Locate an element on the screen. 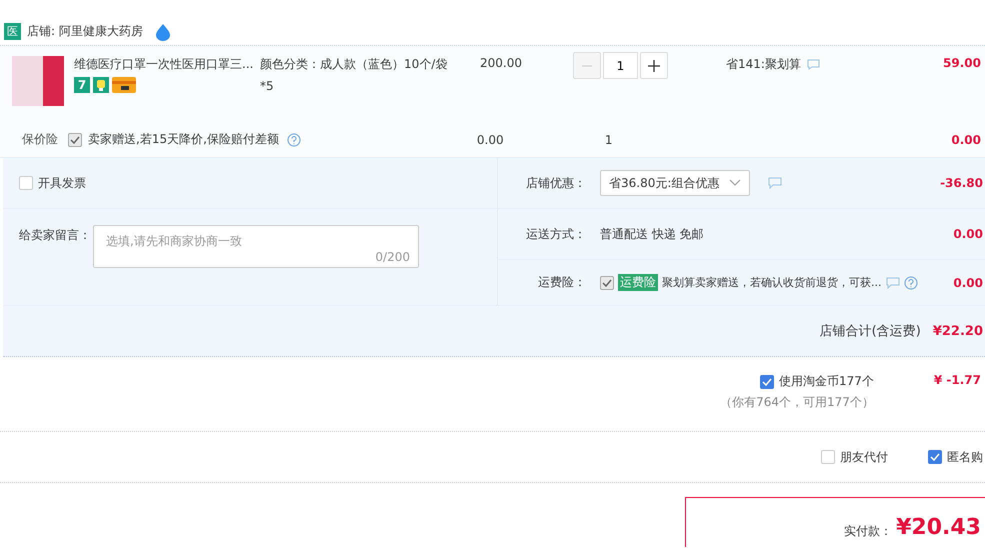  plus-icon is located at coordinates (654, 65).